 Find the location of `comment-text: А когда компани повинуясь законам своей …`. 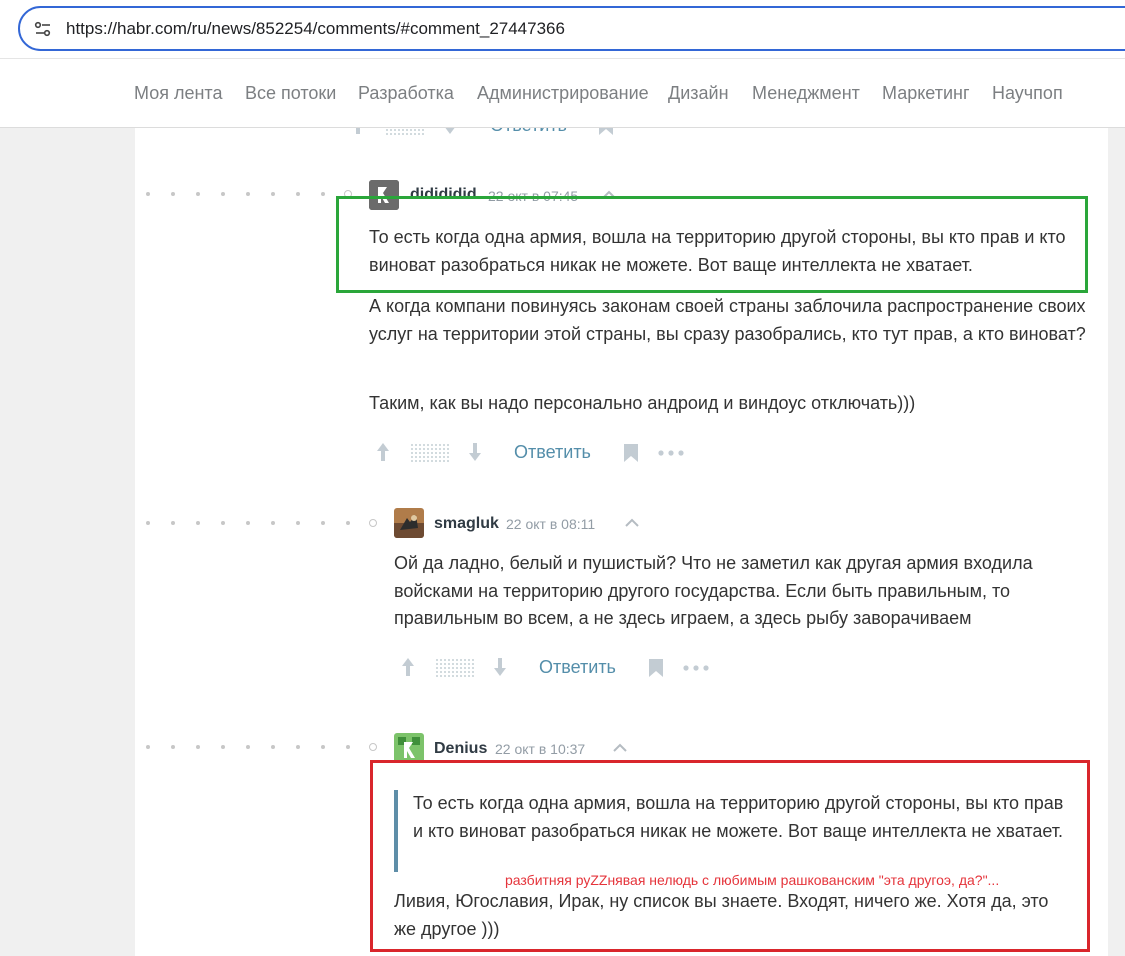

comment-text: А когда компани повинуясь законам своей … is located at coordinates (727, 320).